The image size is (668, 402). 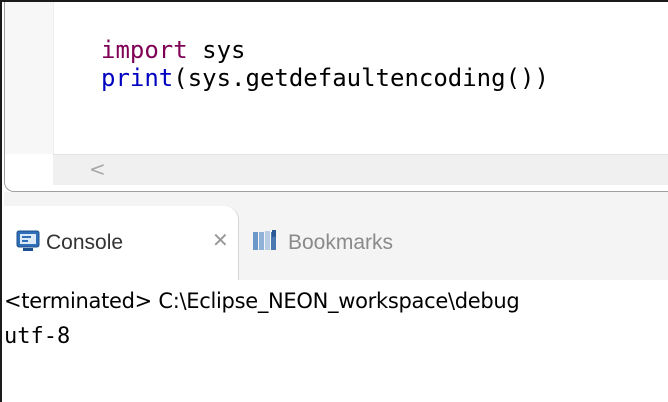 What do you see at coordinates (360, 169) in the screenshot?
I see `horizontal-scrollbar: <` at bounding box center [360, 169].